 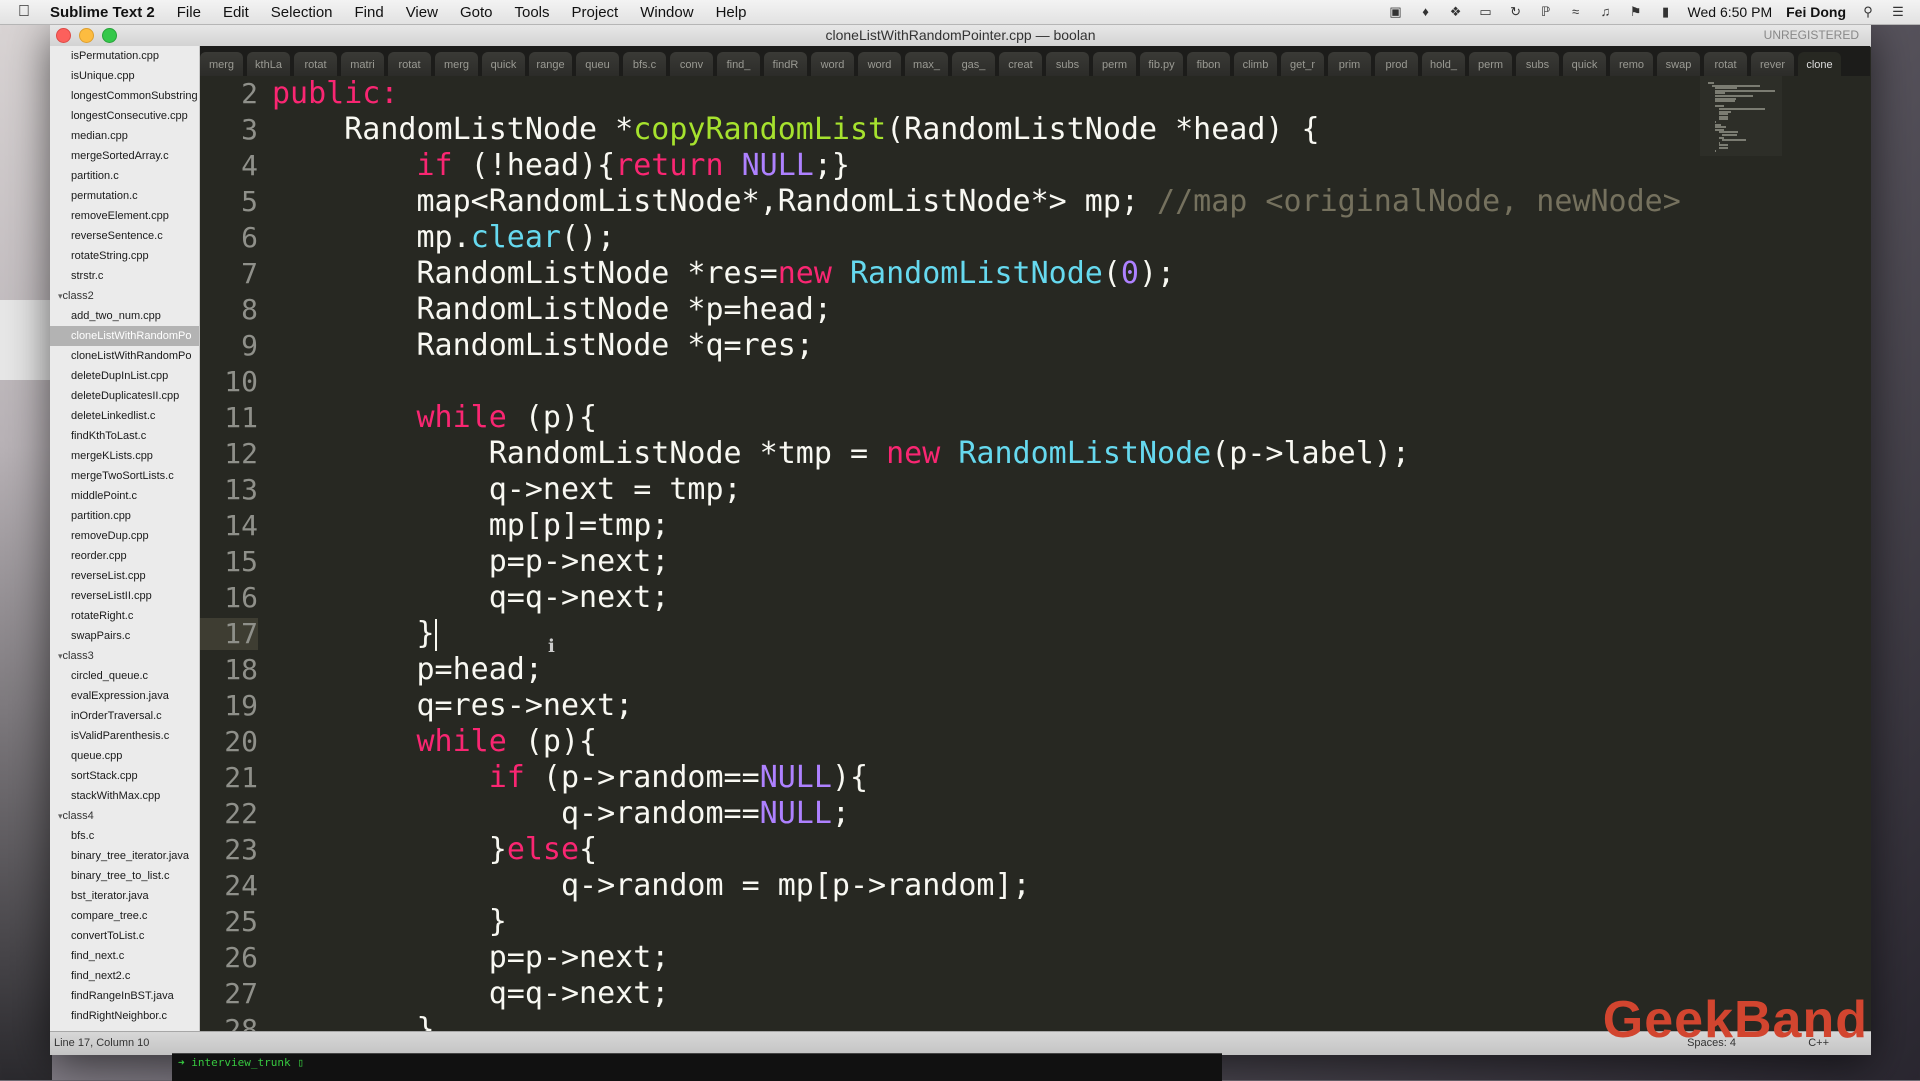 What do you see at coordinates (229, 562) in the screenshot?
I see `line-number: 15` at bounding box center [229, 562].